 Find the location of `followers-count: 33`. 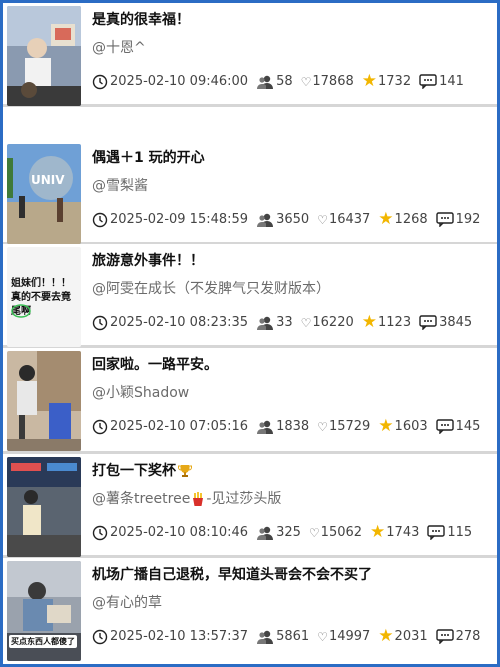

followers-count: 33 is located at coordinates (284, 322).